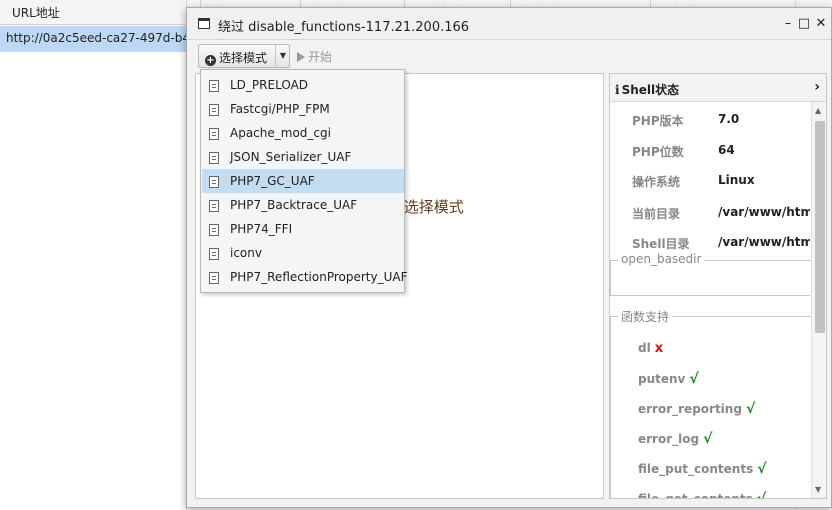 Image resolution: width=832 pixels, height=510 pixels. I want to click on start-button: 开始, so click(314, 56).